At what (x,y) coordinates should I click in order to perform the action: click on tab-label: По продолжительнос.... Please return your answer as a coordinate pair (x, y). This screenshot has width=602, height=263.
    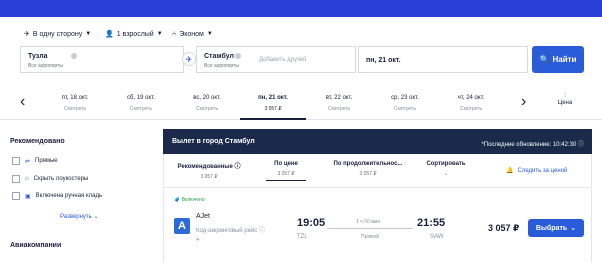
    Looking at the image, I should click on (368, 164).